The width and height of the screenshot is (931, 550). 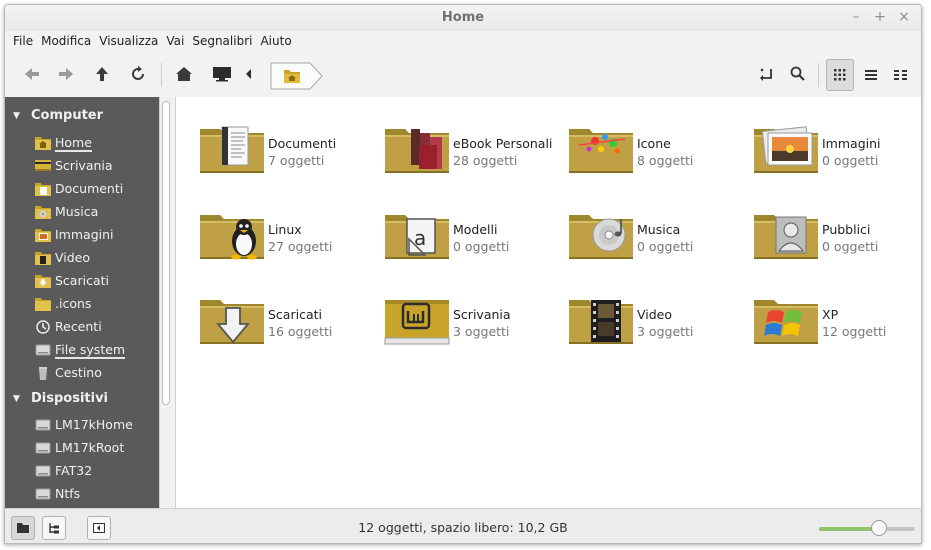 I want to click on file-tile-scrivania: Scrivania 3 oggetti, so click(x=471, y=325).